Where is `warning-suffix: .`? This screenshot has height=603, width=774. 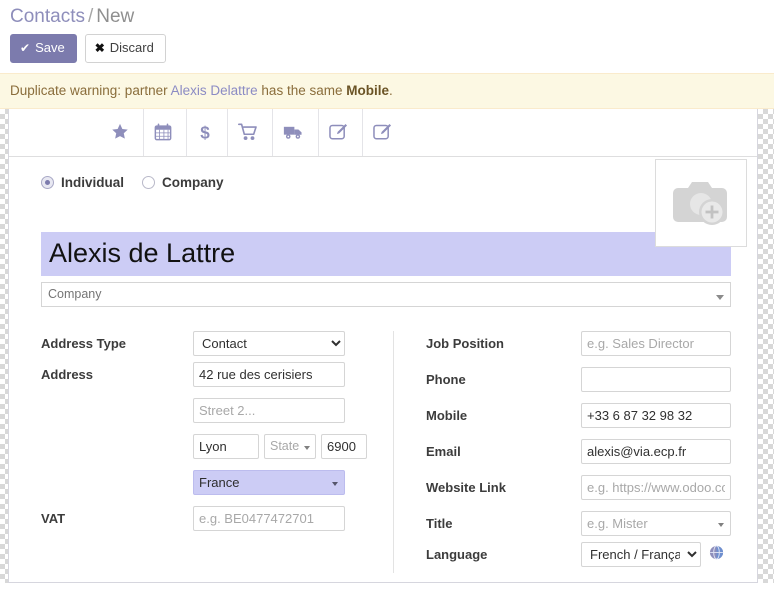 warning-suffix: . is located at coordinates (390, 90).